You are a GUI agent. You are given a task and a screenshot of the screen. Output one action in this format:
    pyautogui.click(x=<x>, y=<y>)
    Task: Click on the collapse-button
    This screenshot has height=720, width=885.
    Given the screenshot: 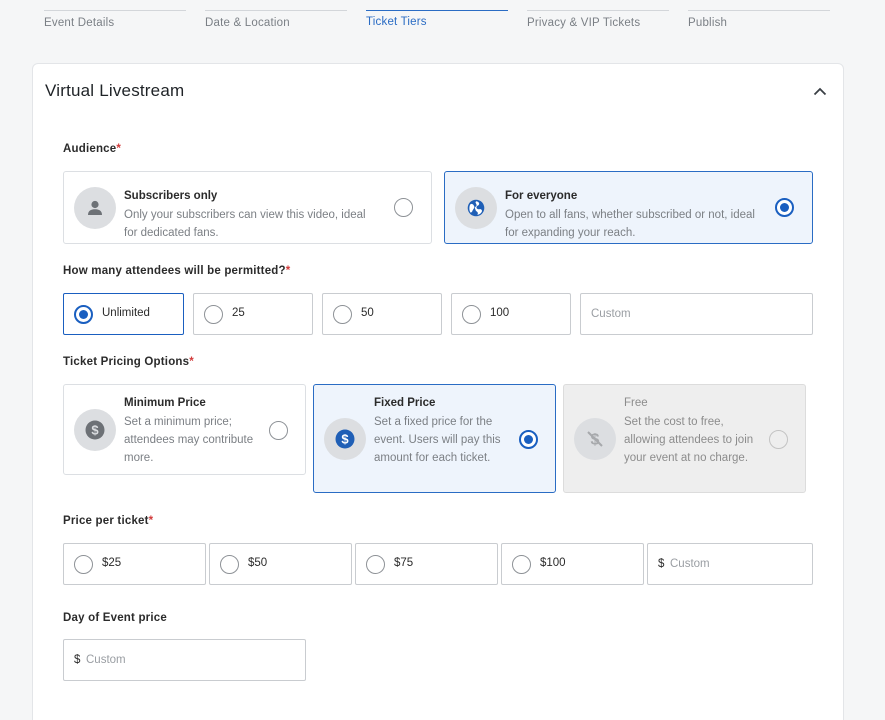 What is the action you would take?
    pyautogui.click(x=820, y=91)
    